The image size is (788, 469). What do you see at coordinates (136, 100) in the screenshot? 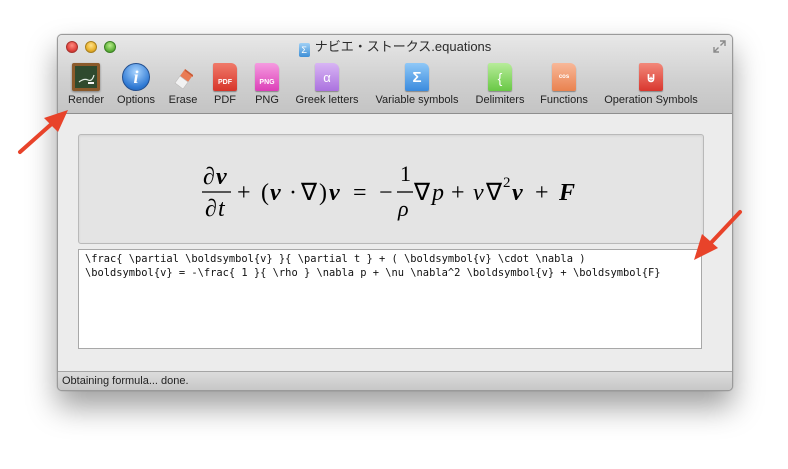
I see `options-label: Options` at bounding box center [136, 100].